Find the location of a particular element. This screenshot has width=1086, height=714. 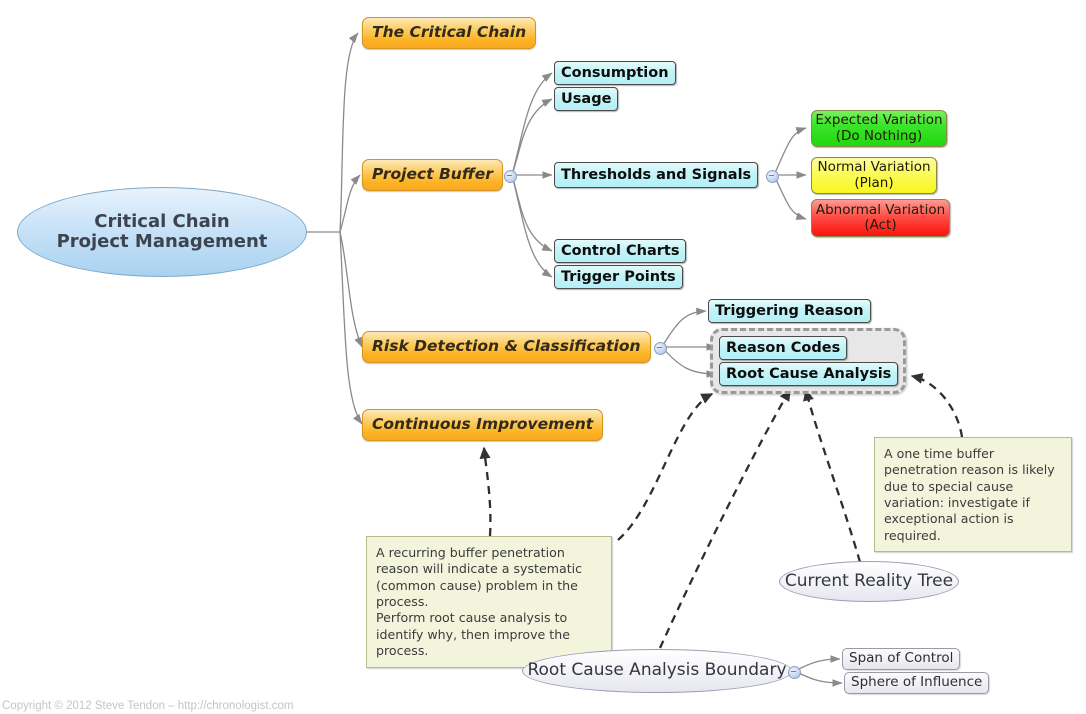

node-reason-codes: Reason Codes is located at coordinates (783, 348).